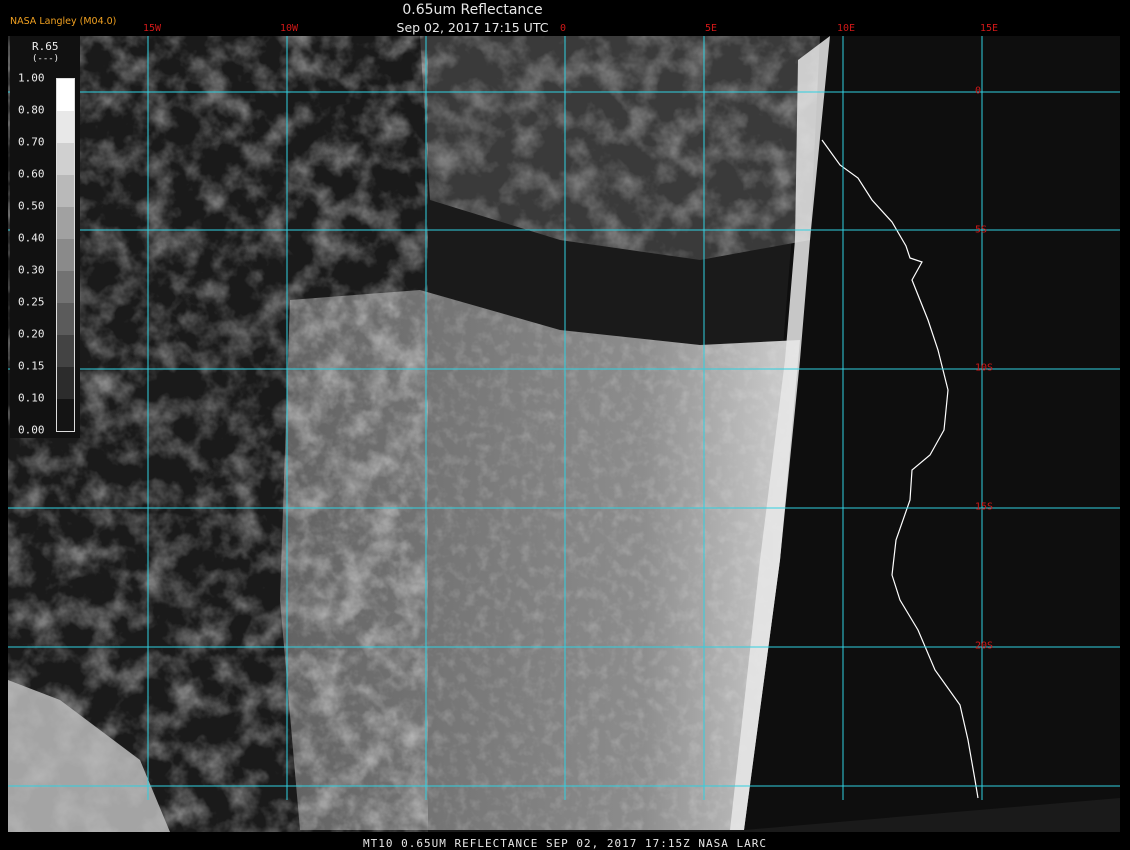 The height and width of the screenshot is (850, 1130). What do you see at coordinates (31, 110) in the screenshot?
I see `legend-tick-label: 0.80` at bounding box center [31, 110].